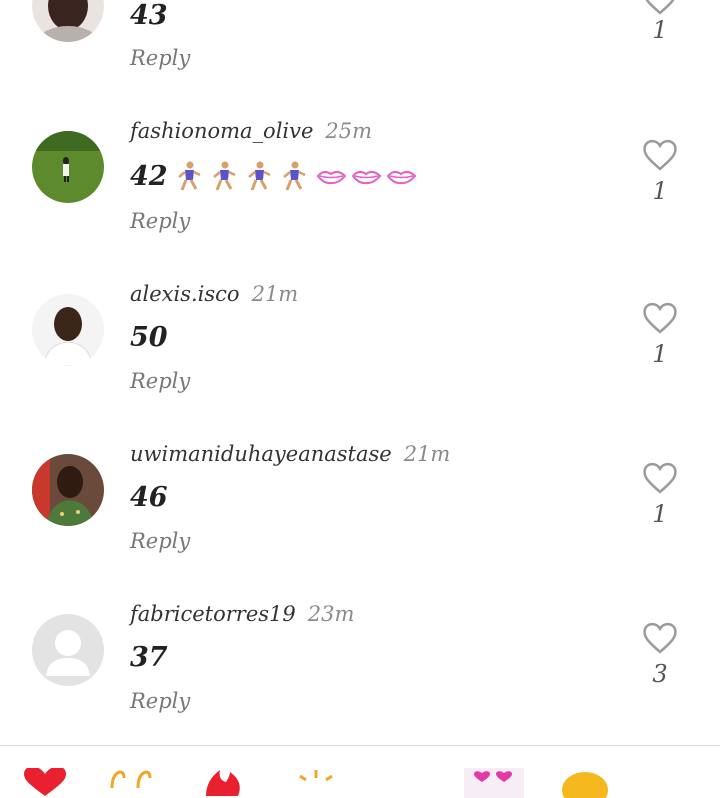  What do you see at coordinates (135, 783) in the screenshot?
I see `hands-icon` at bounding box center [135, 783].